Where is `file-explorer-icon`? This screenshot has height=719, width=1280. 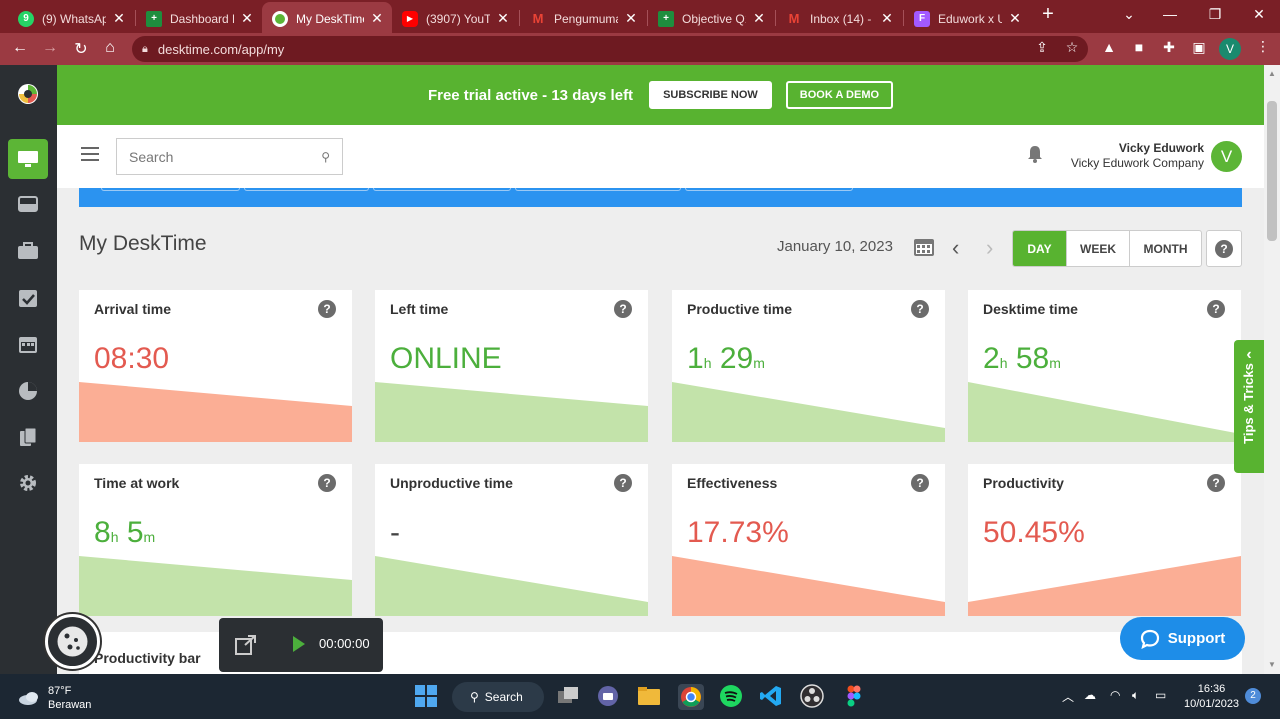
file-explorer-icon is located at coordinates (650, 697).